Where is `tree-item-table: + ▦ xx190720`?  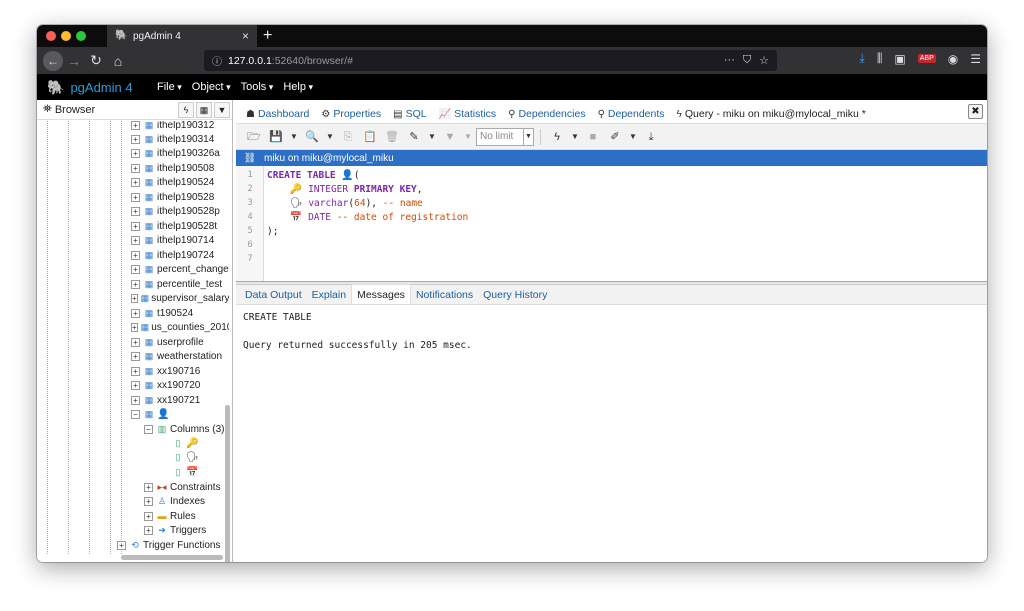 tree-item-table: + ▦ xx190720 is located at coordinates (165, 385).